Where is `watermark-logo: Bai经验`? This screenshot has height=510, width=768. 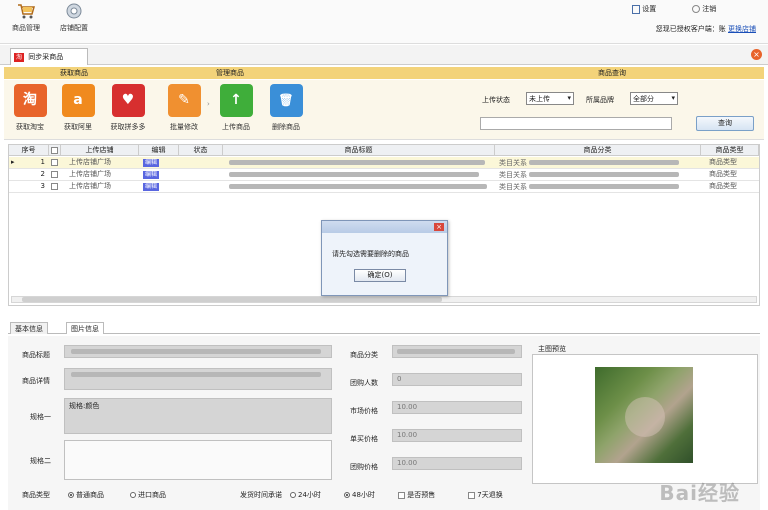
watermark-logo: Bai经验 is located at coordinates (699, 493).